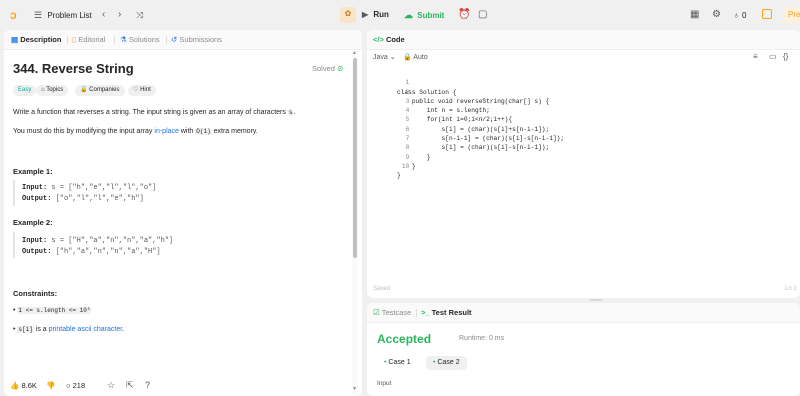 Image resolution: width=800 pixels, height=396 pixels. Describe the element at coordinates (407, 129) in the screenshot. I see `line-number: 6` at that location.